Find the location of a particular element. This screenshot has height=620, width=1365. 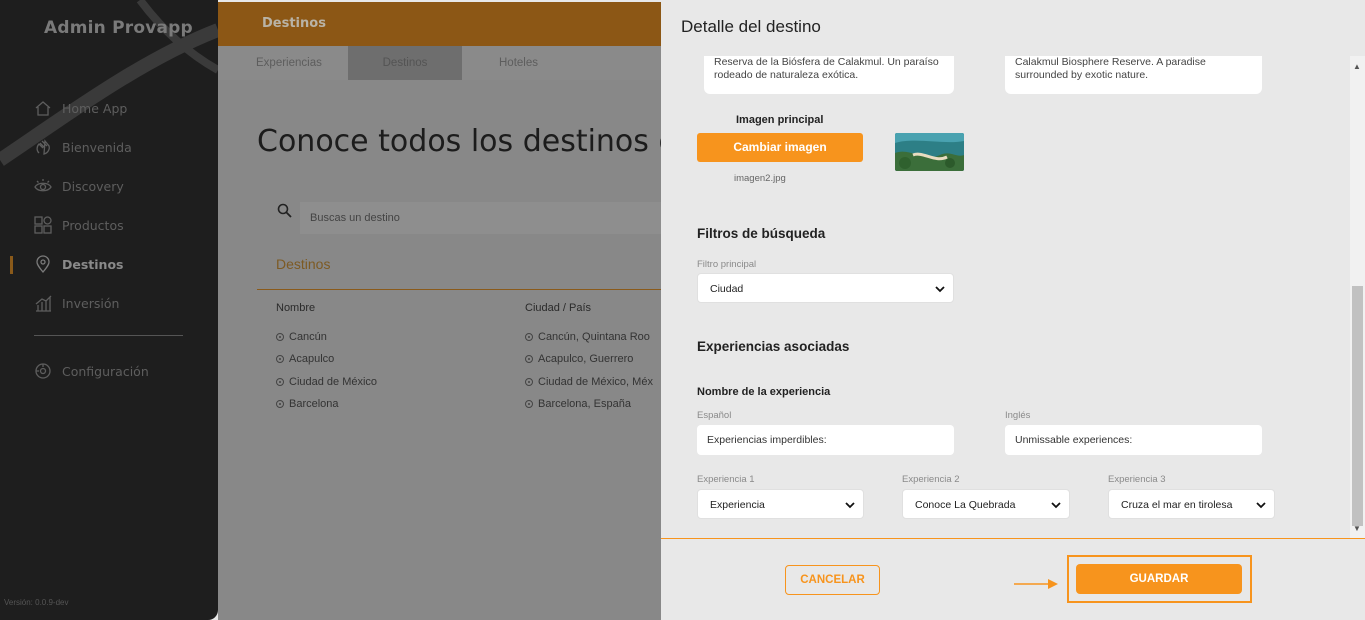

list-item-city: Cancún, Quintana Roo is located at coordinates (587, 337).